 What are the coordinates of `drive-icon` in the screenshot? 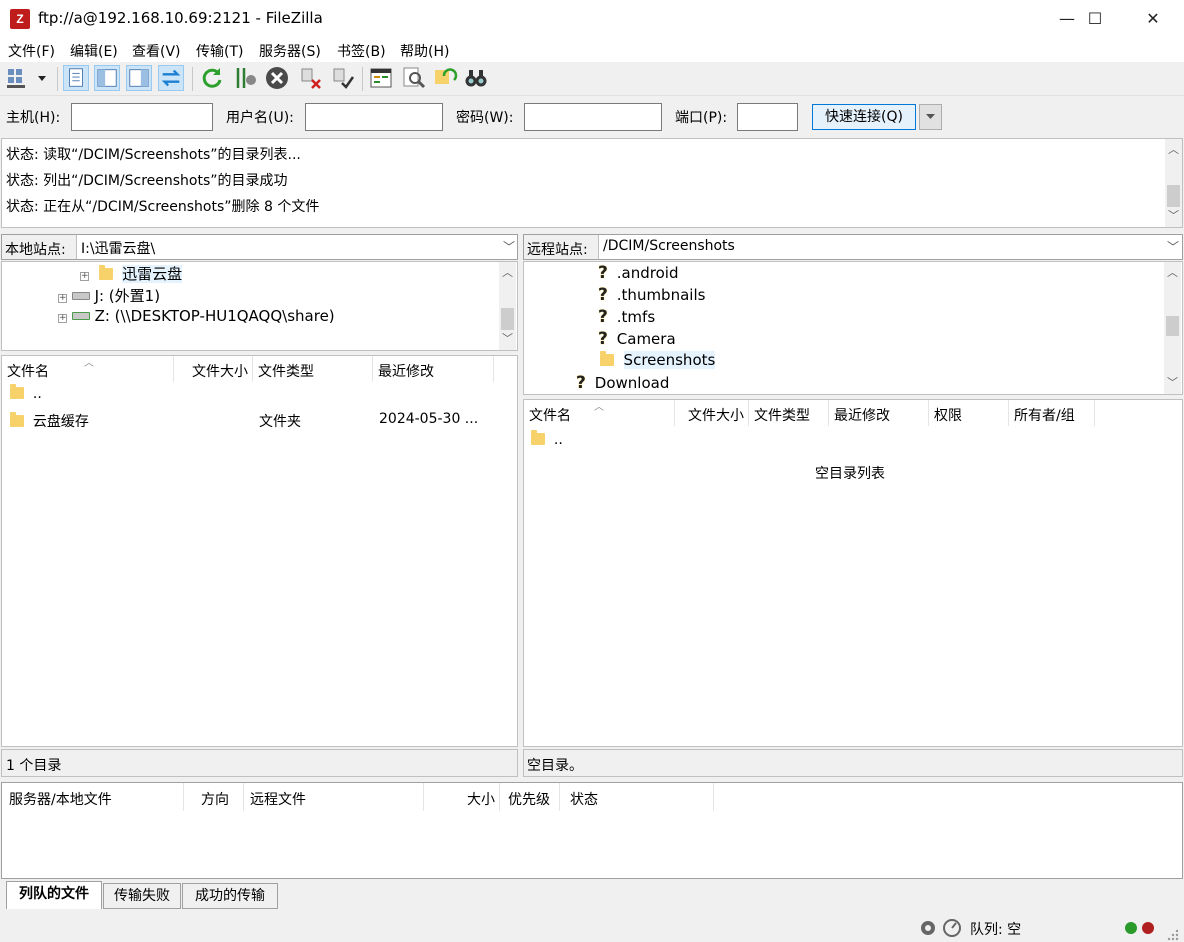 It's located at (80, 296).